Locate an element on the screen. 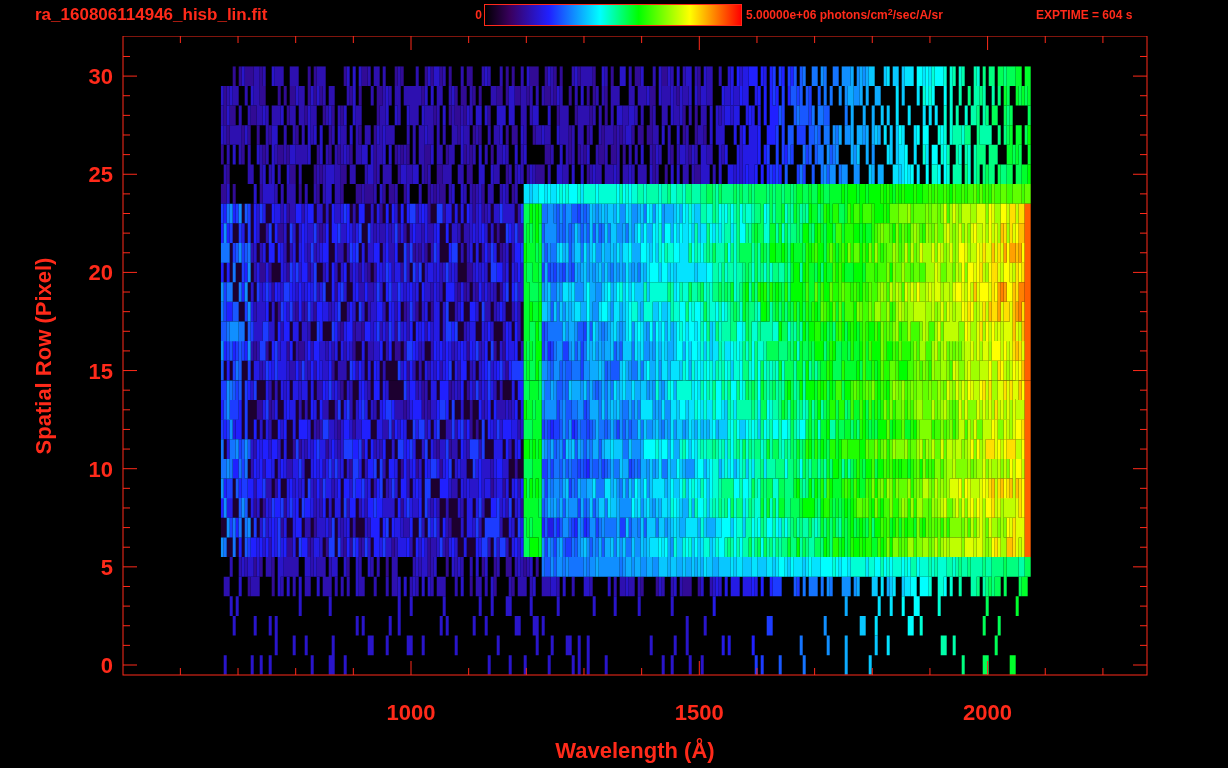 Image resolution: width=1228 pixels, height=768 pixels. x-axis-label: Wavelength (Å) is located at coordinates (635, 750).